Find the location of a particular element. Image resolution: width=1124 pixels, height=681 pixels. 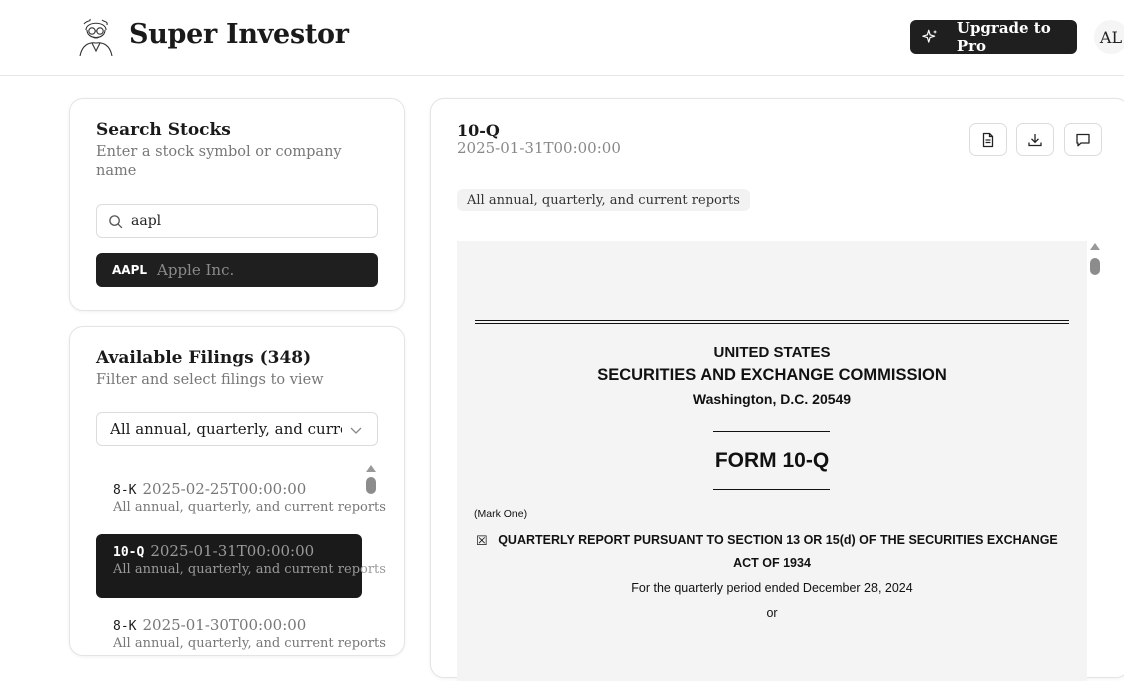

doc-form-title: FORM 10-Q is located at coordinates (772, 460).